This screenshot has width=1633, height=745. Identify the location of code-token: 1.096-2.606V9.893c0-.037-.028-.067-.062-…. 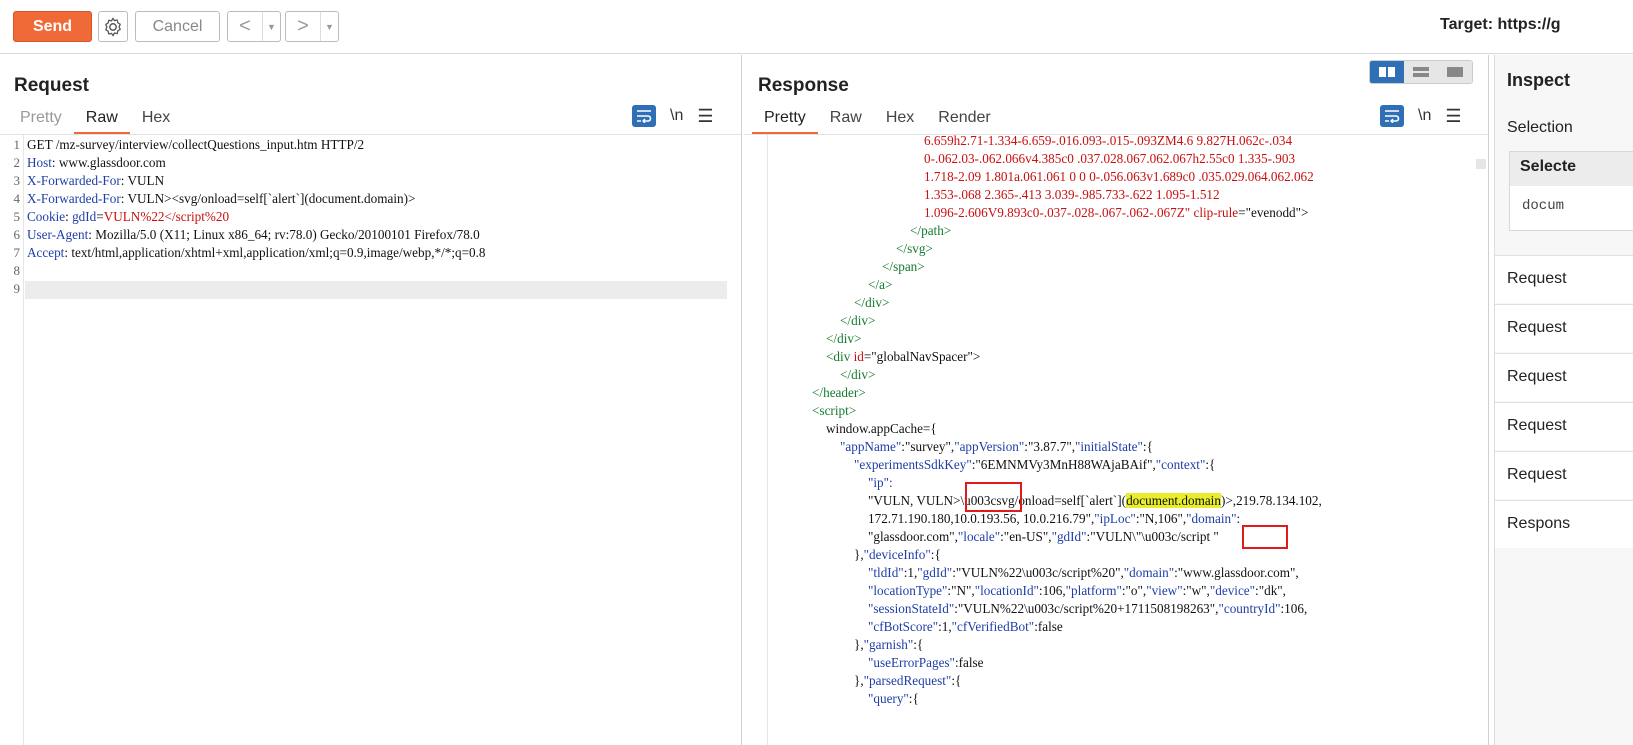
(1059, 212).